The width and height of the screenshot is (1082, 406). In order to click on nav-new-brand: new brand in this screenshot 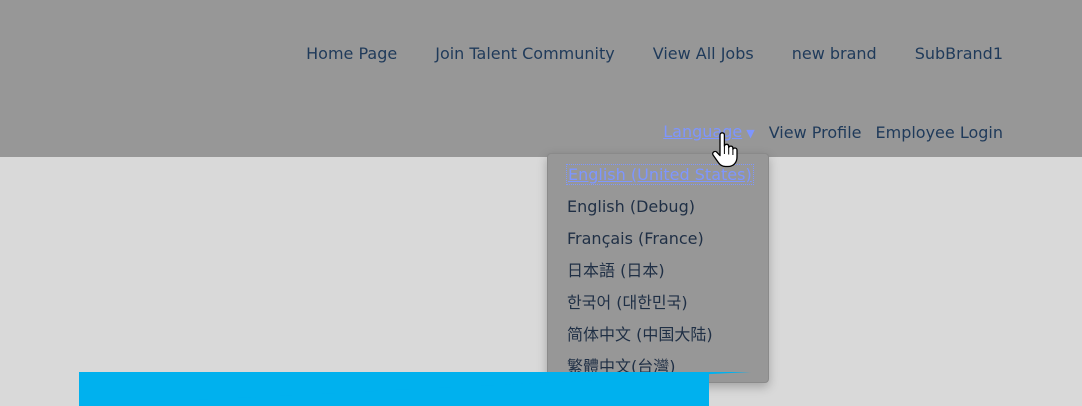, I will do `click(834, 54)`.